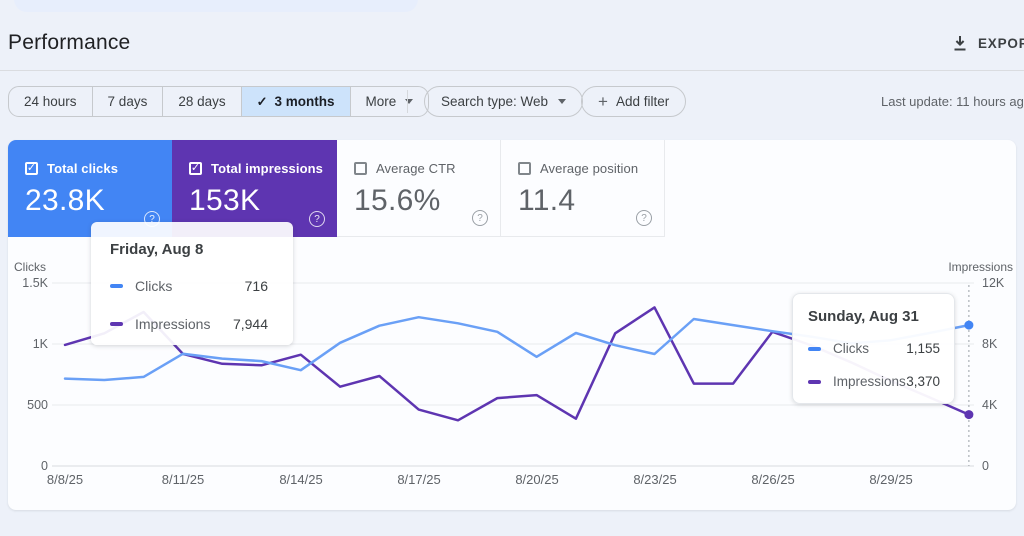 The height and width of the screenshot is (536, 1024). I want to click on add-filter-button: + Add filter, so click(634, 101).